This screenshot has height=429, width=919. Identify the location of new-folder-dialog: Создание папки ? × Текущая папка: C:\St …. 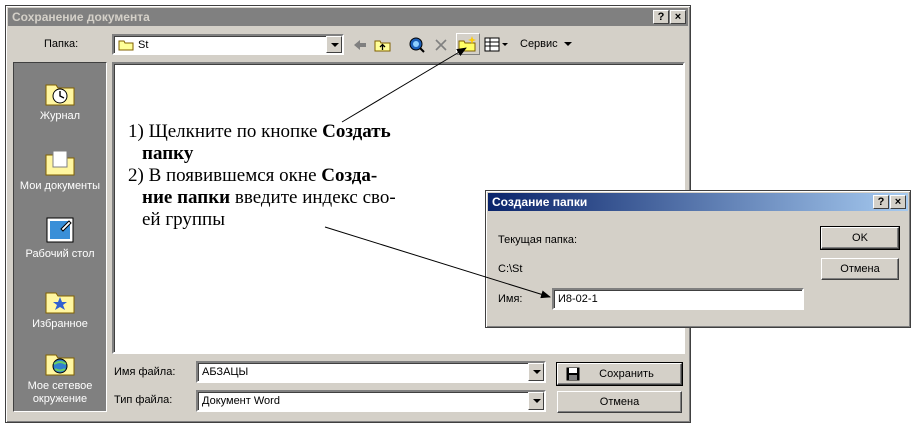
(698, 259).